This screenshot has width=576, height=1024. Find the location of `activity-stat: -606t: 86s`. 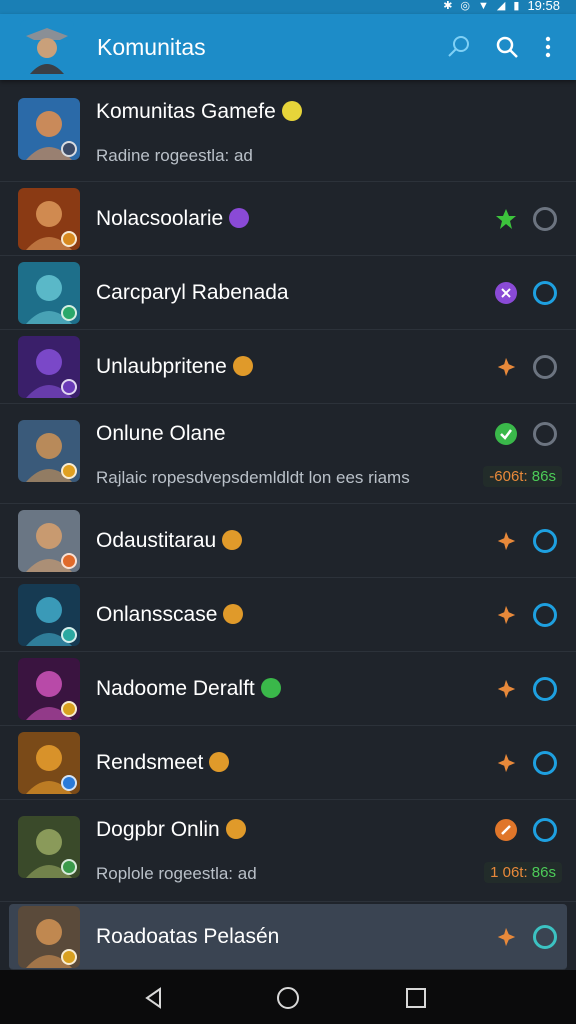

activity-stat: -606t: 86s is located at coordinates (522, 476).